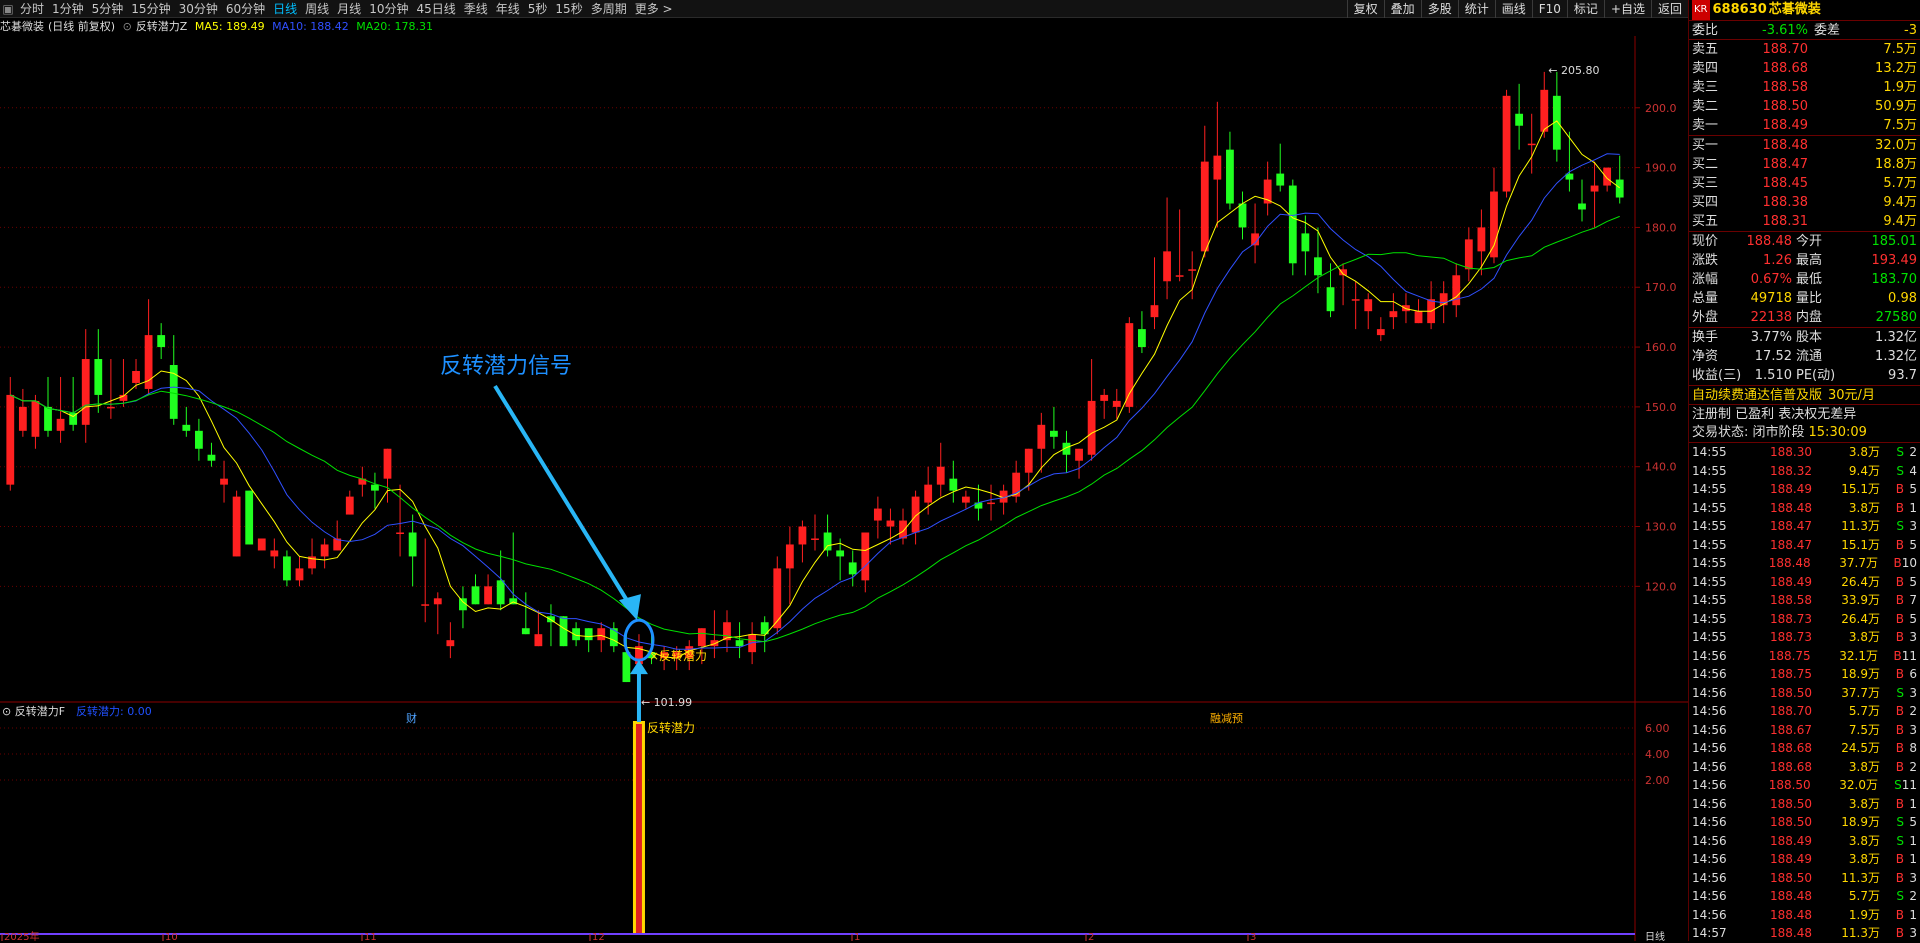  Describe the element at coordinates (1513, 9) in the screenshot. I see `tool-button: 画线` at that location.